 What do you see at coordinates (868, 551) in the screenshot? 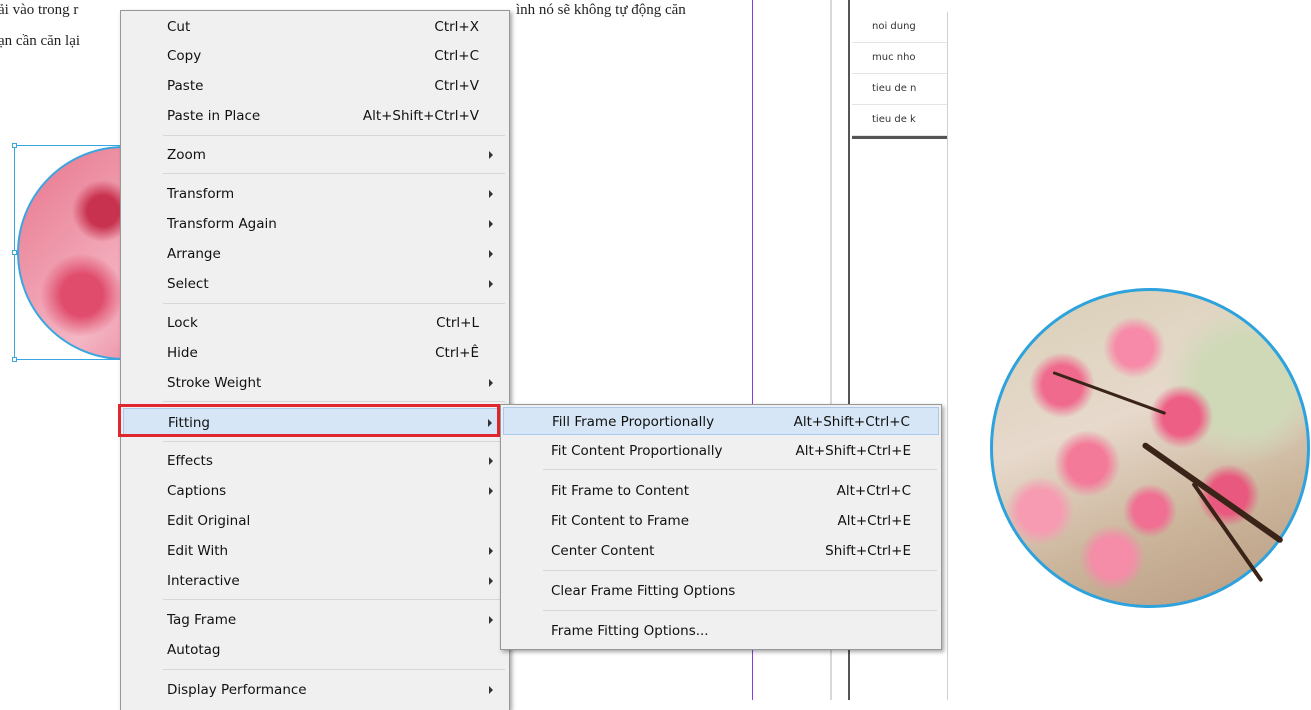
I see `menu-item-shortcut: Shift+Ctrl+E` at bounding box center [868, 551].